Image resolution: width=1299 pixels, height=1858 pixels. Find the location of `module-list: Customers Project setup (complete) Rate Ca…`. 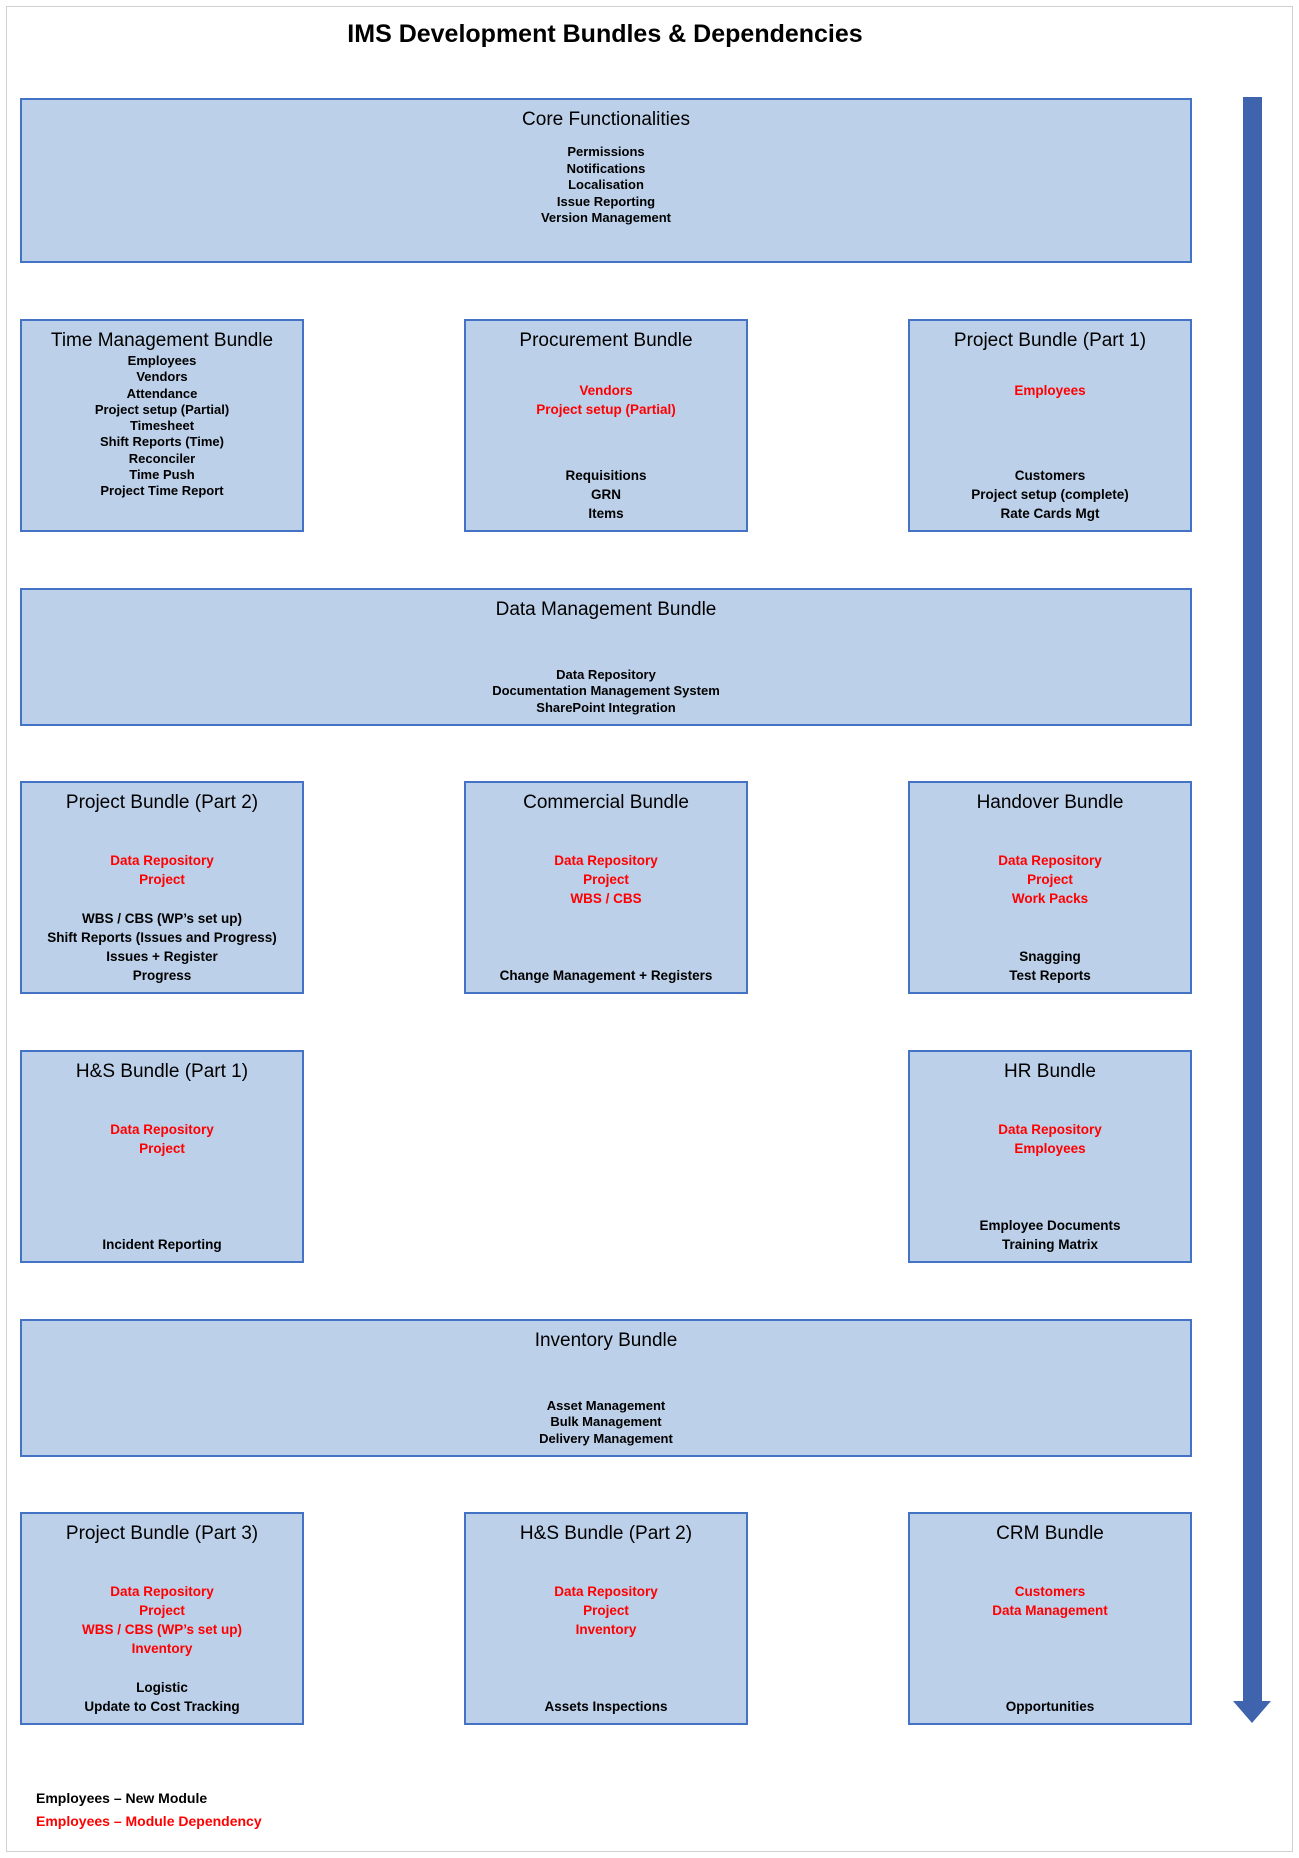

module-list: Customers Project setup (complete) Rate Ca… is located at coordinates (1050, 494).